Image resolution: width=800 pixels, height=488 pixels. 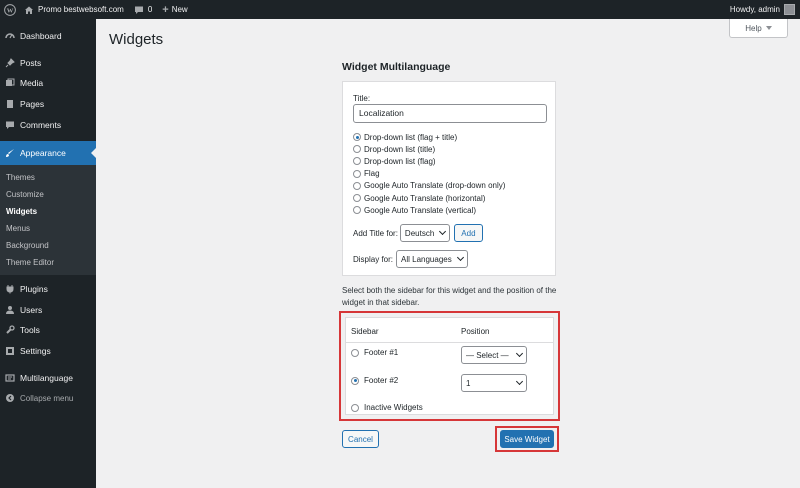 I want to click on submenu-item-themes: Themes, so click(x=48, y=177).